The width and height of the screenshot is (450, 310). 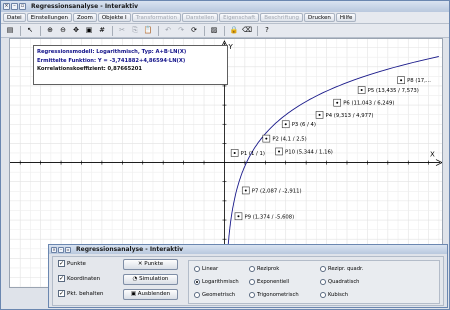 What do you see at coordinates (61, 278) in the screenshot?
I see `checkbox-koordinaten-box: ✓` at bounding box center [61, 278].